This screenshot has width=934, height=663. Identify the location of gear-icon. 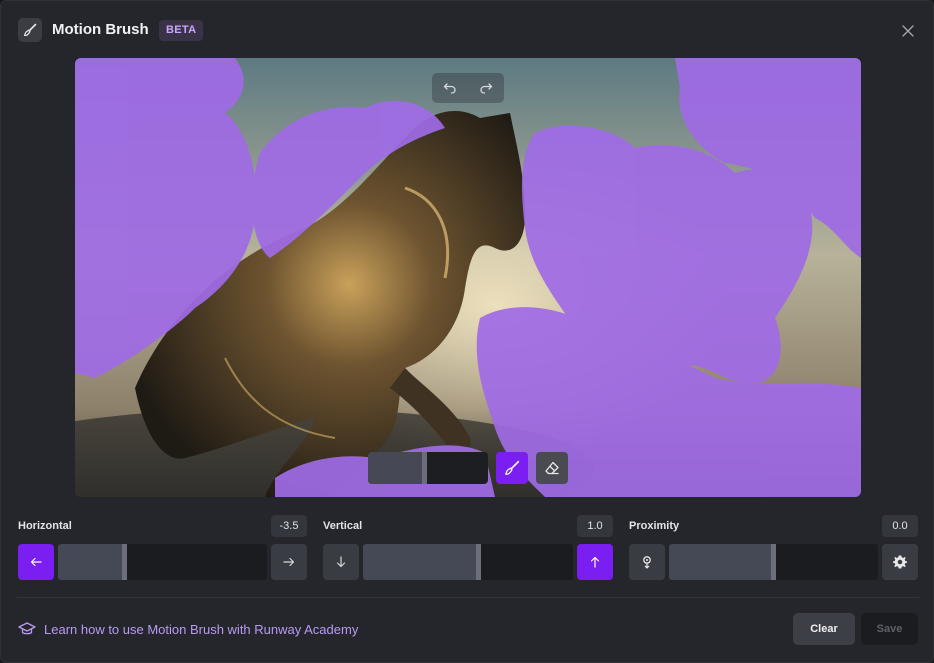
(900, 562).